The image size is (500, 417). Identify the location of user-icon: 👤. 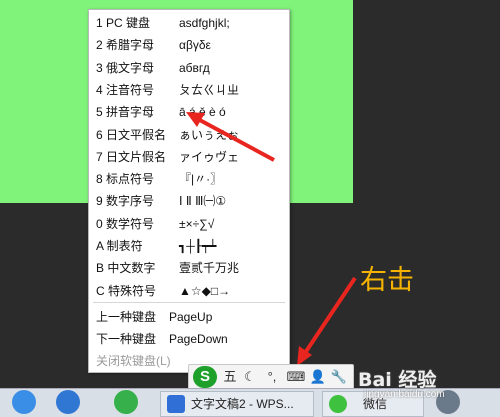
(318, 377).